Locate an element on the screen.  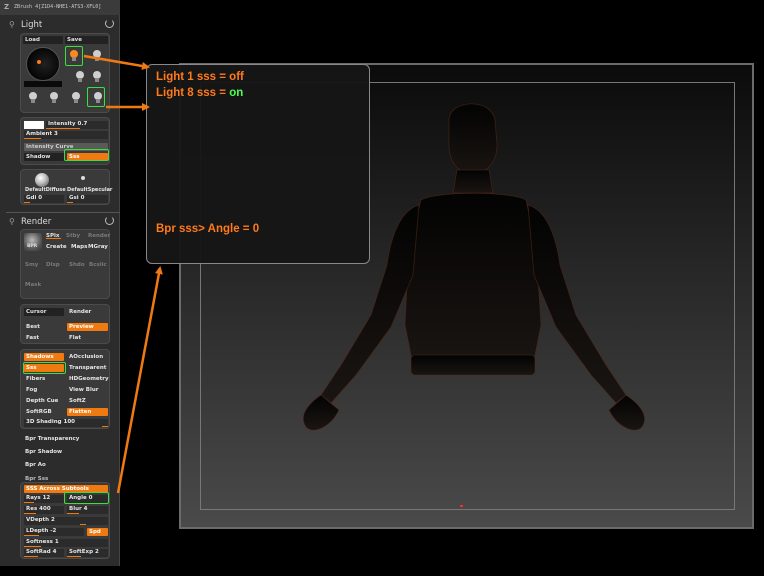
ambient-slider: Ambient 3 is located at coordinates (66, 135).